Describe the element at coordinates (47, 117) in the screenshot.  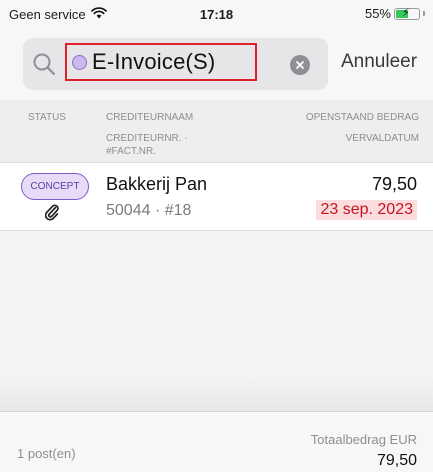
I see `column-status: STATUS` at that location.